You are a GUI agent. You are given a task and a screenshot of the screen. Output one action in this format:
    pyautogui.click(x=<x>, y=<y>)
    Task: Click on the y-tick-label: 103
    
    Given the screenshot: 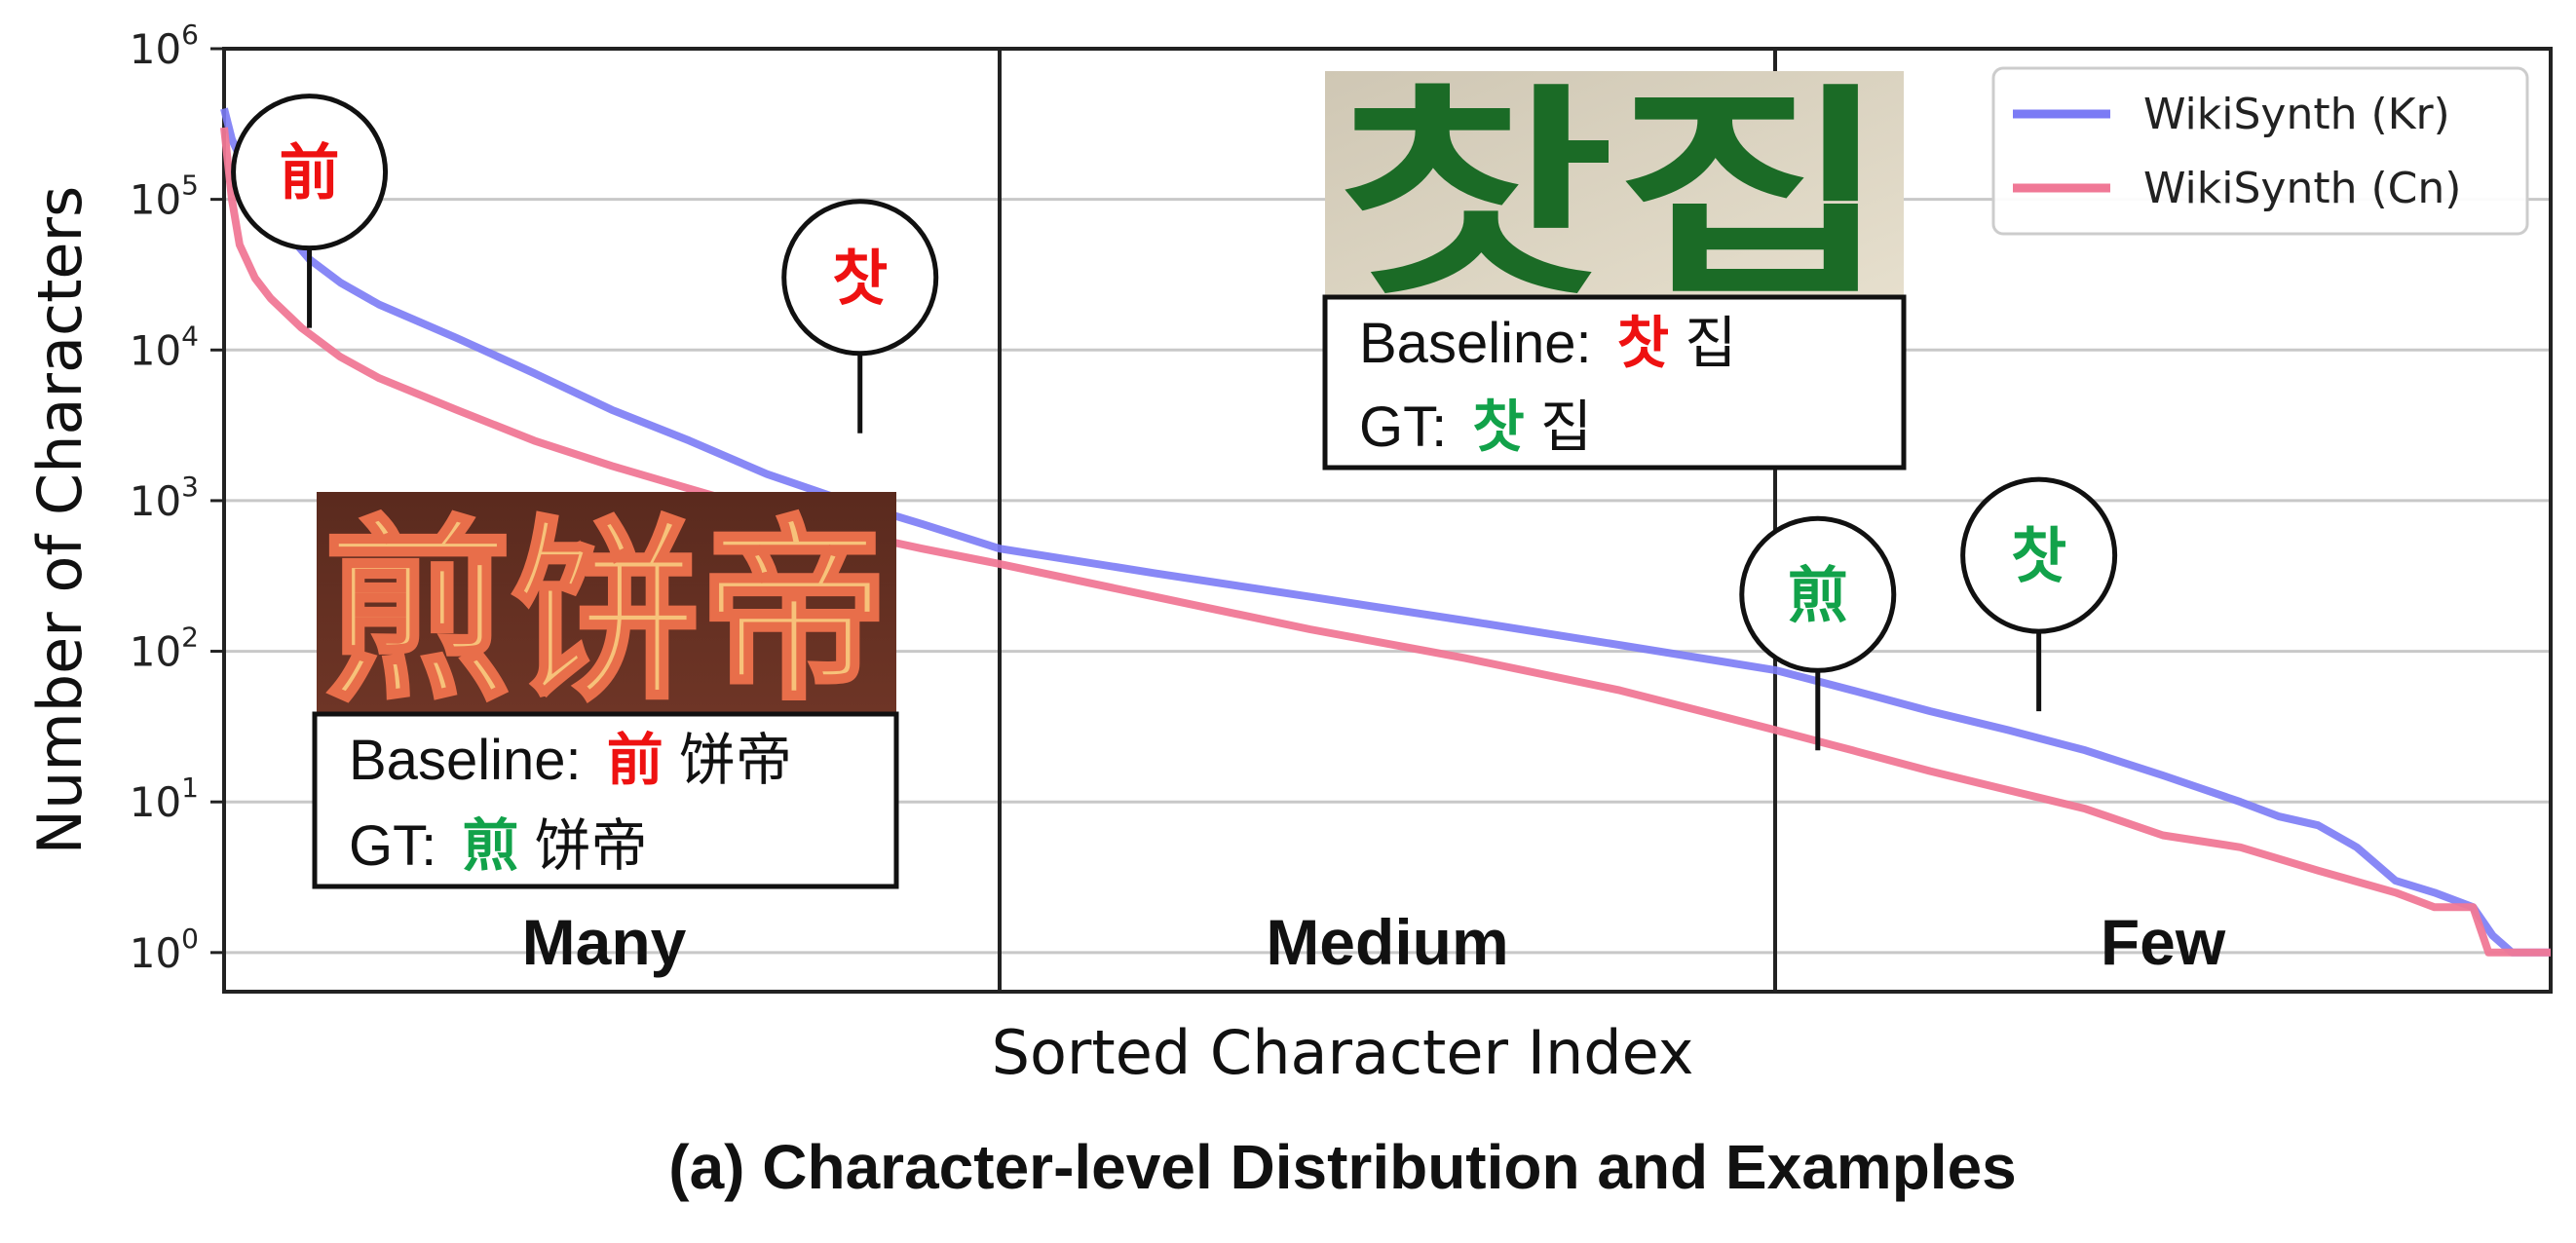 What is the action you would take?
    pyautogui.click(x=164, y=498)
    